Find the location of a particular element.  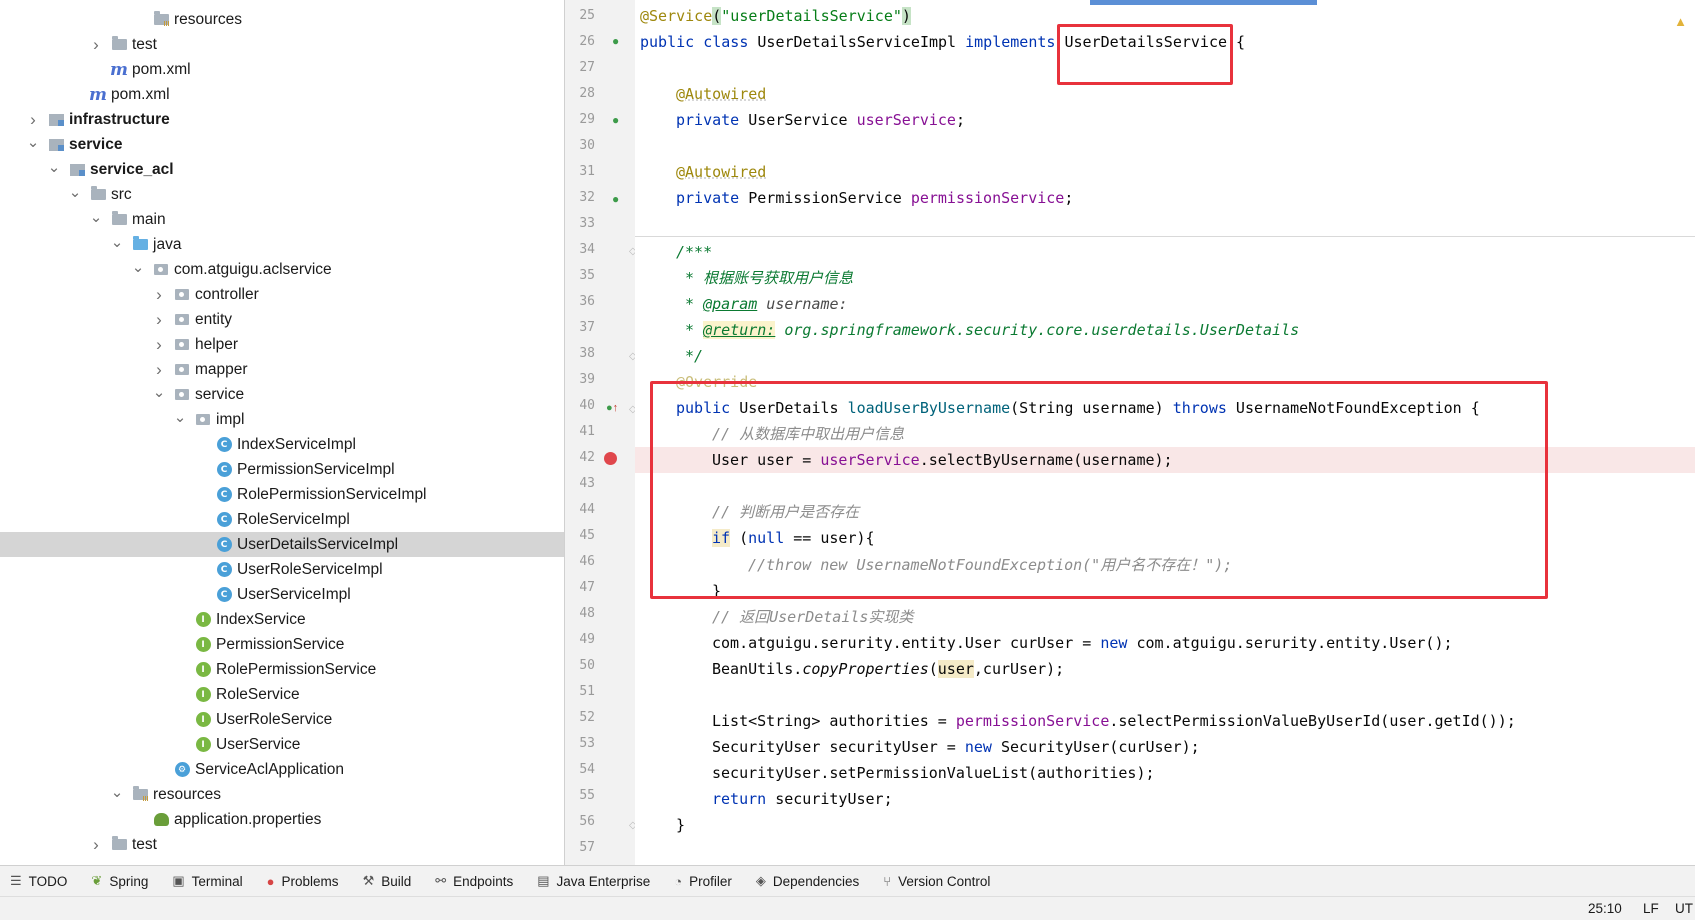

line-number: 45 is located at coordinates (580, 536).